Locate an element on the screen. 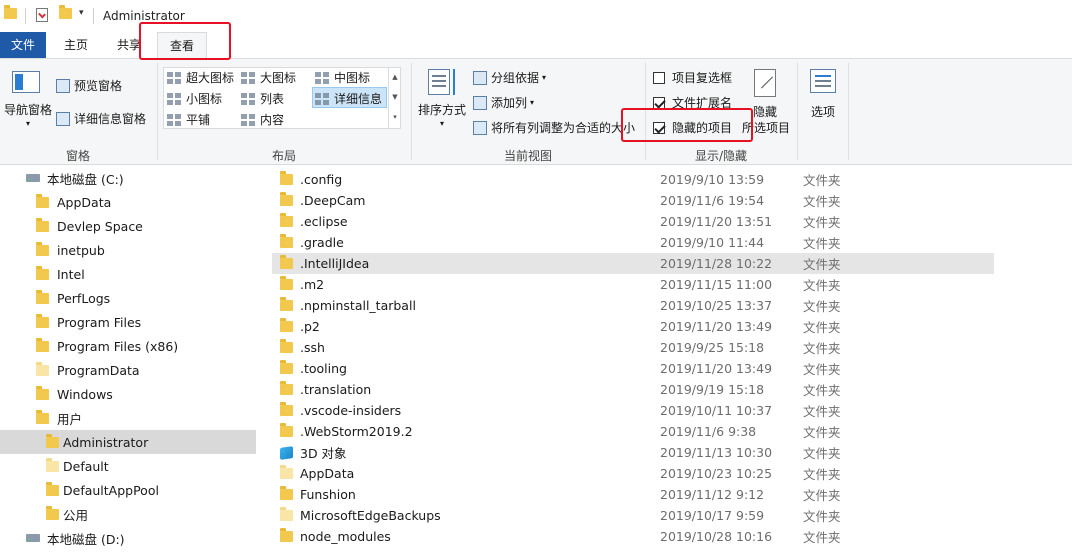  layout-extra-large-icons: 超大图标 is located at coordinates (200, 77).